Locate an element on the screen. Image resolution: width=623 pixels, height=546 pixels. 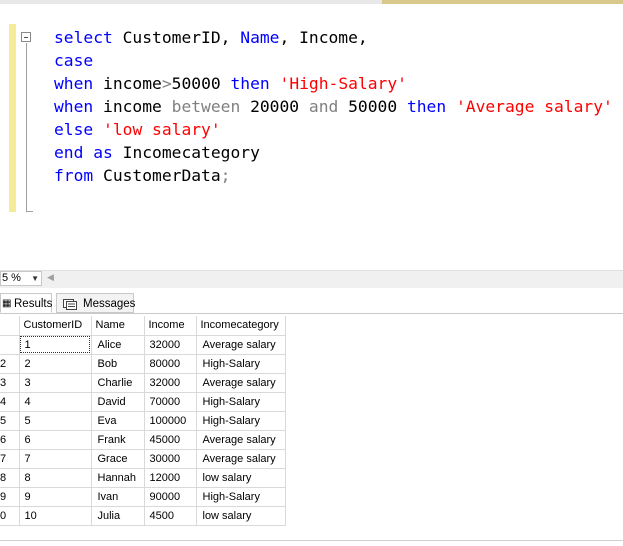
table-row: 4 4 David 70000 High-Salary is located at coordinates (143, 402).